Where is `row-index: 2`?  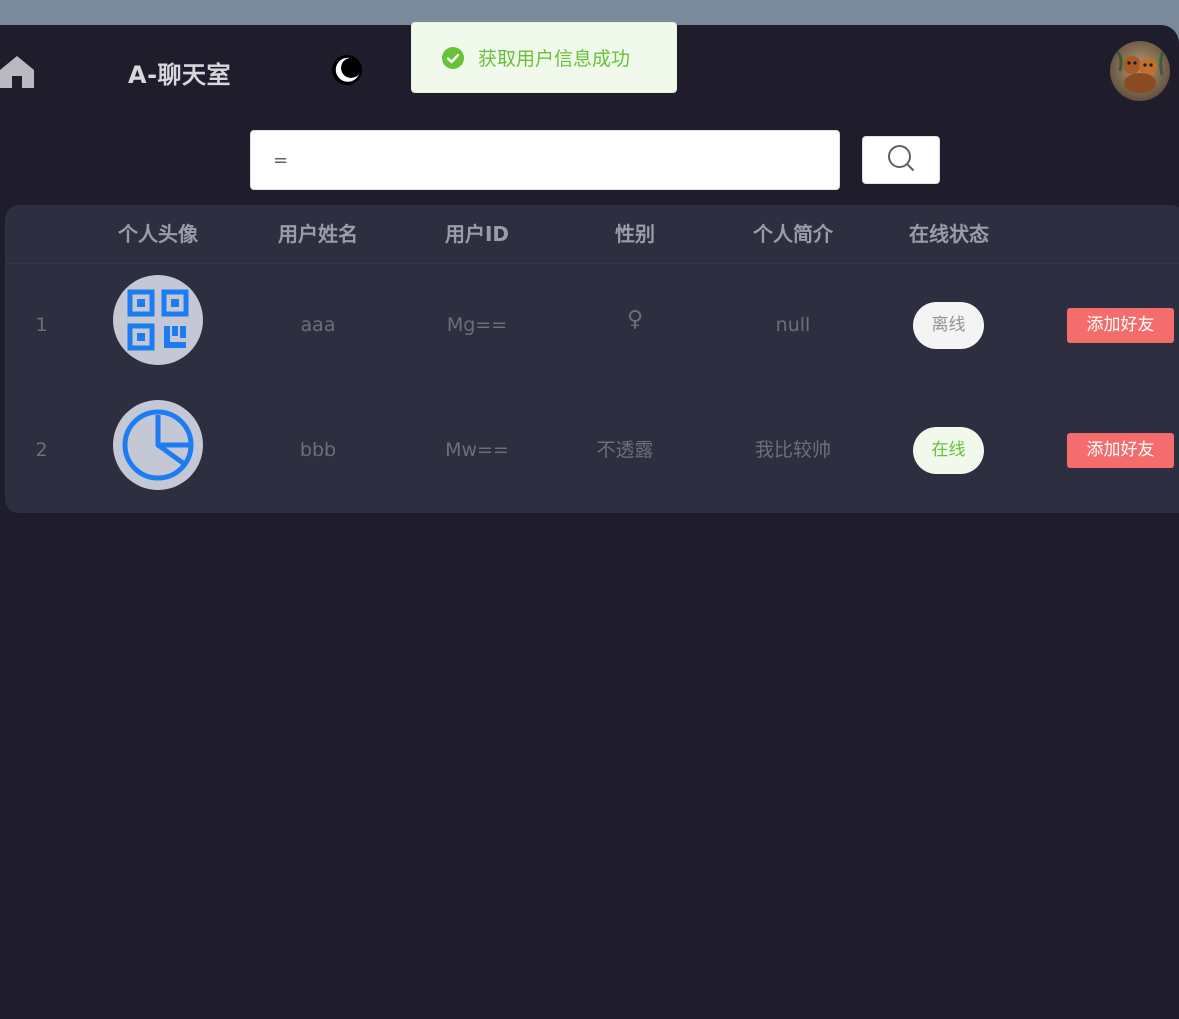 row-index: 2 is located at coordinates (41, 450).